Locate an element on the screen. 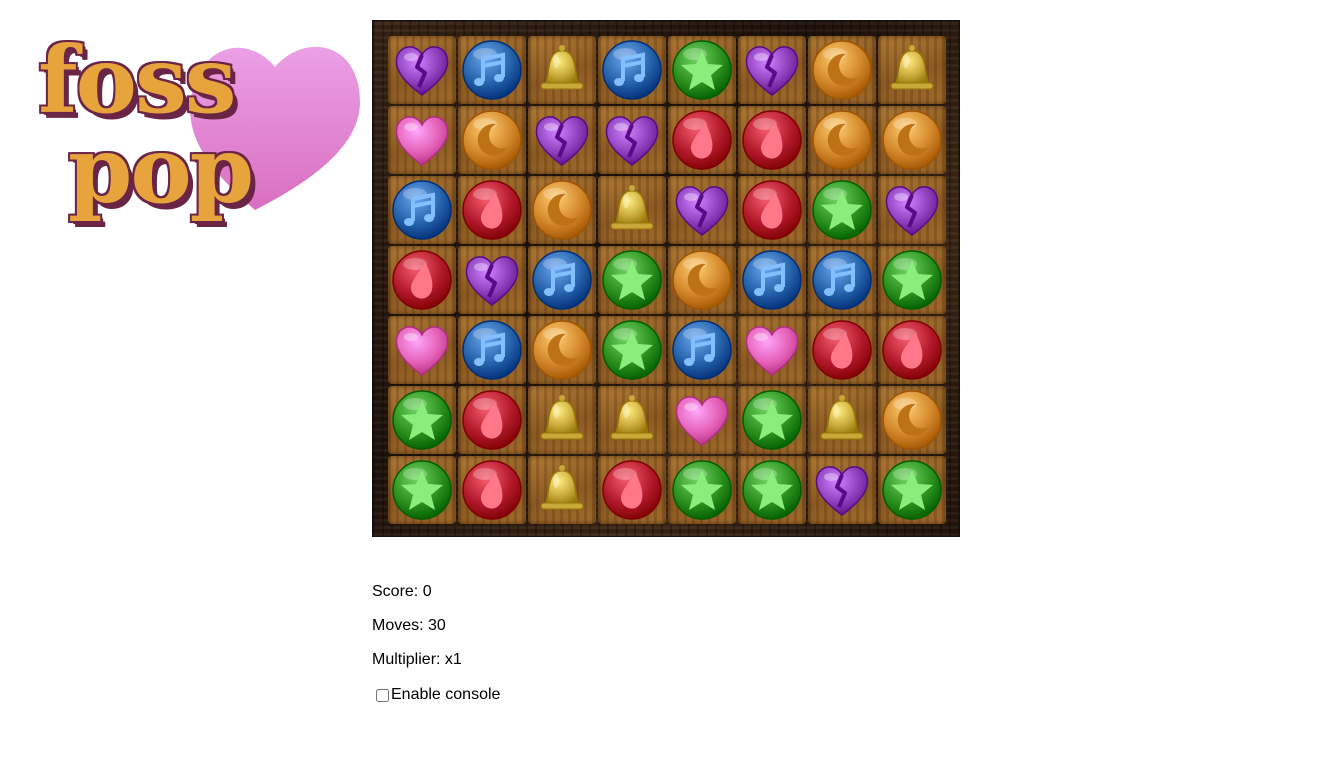 The image size is (1331, 773). enable-console-control: Enable console is located at coordinates (437, 695).